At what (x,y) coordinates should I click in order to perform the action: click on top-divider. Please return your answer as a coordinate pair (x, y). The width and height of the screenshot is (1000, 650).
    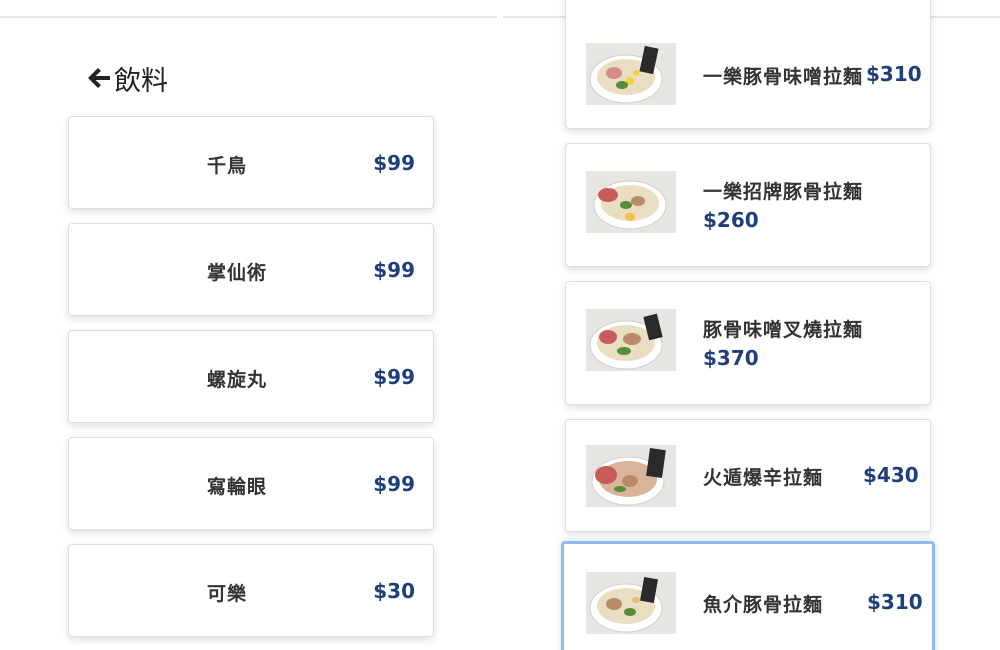
    Looking at the image, I should click on (248, 17).